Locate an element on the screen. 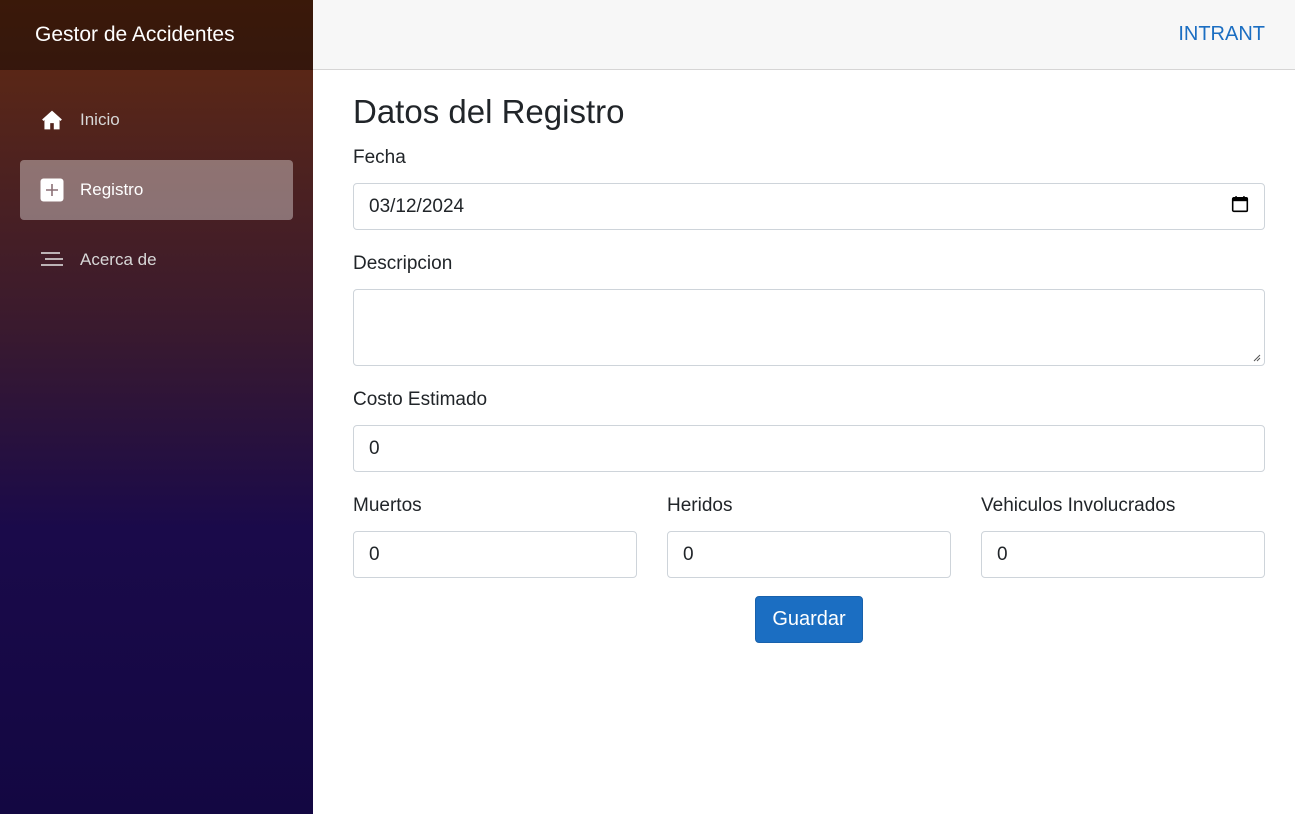 Image resolution: width=1295 pixels, height=814 pixels. descripcion-group: Descripcion is located at coordinates (809, 309).